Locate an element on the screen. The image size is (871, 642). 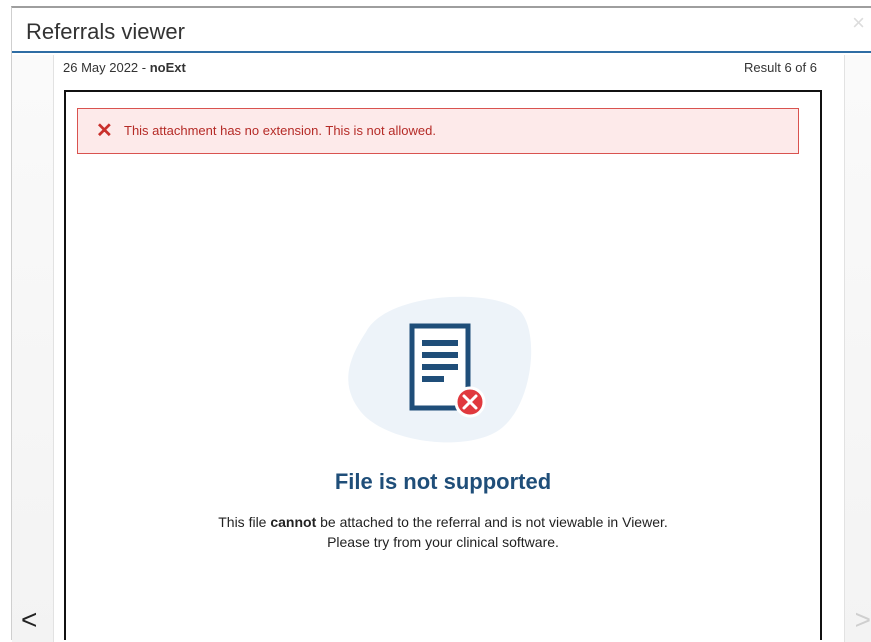
empty-state-title: File is not supported is located at coordinates (443, 481).